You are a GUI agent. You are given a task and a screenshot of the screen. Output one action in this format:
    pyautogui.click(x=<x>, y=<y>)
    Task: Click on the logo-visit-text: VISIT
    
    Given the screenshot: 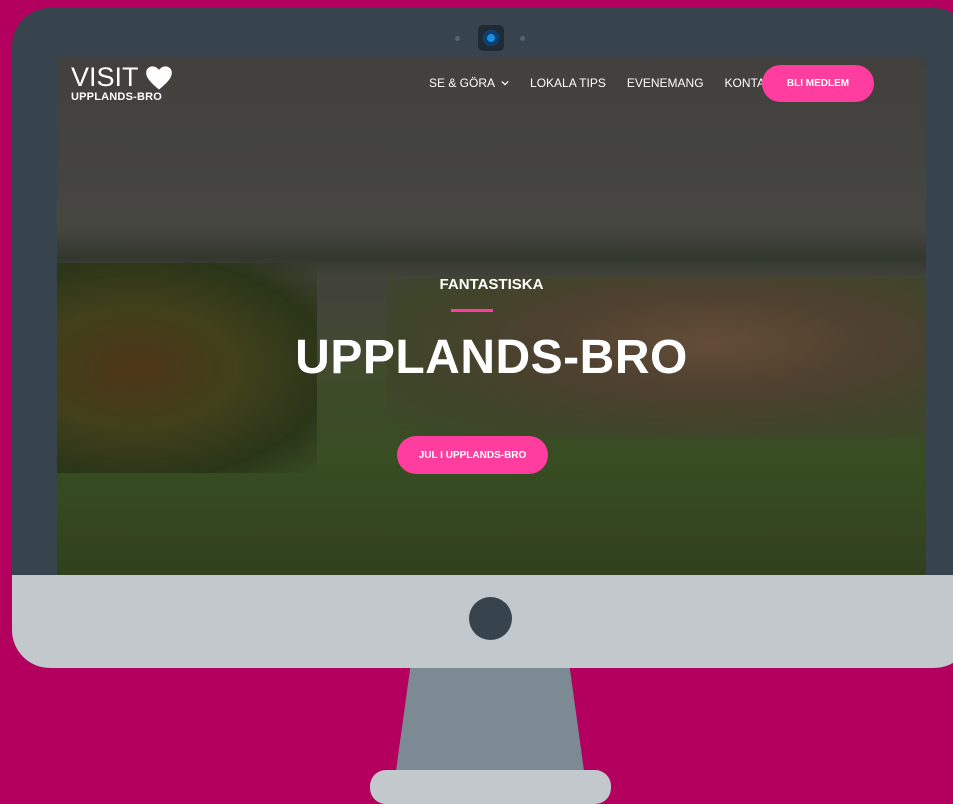 What is the action you would take?
    pyautogui.click(x=105, y=77)
    